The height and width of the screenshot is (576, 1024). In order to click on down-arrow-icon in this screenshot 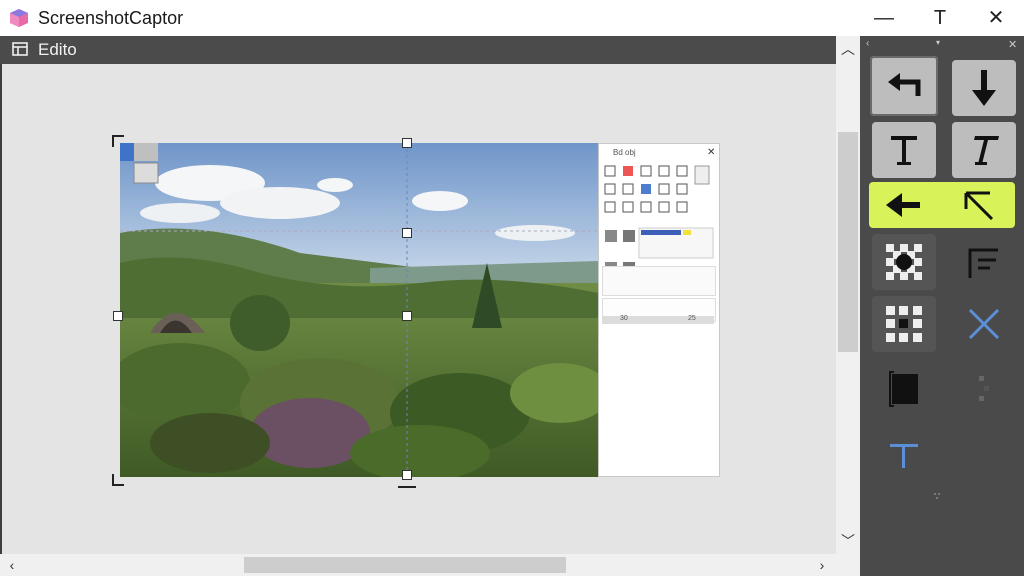, I will do `click(984, 88)`.